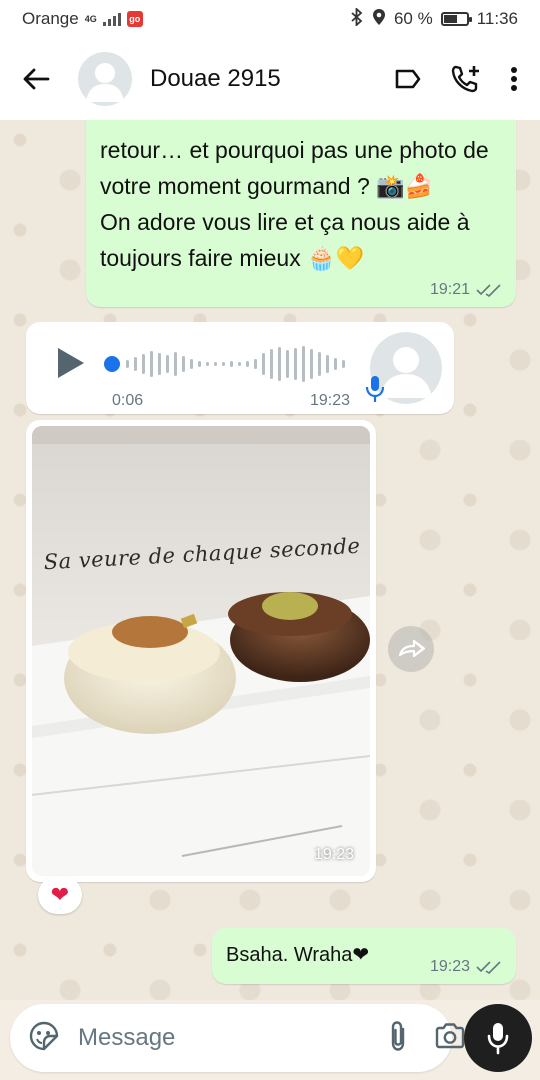  I want to click on bluetooth-icon, so click(357, 18).